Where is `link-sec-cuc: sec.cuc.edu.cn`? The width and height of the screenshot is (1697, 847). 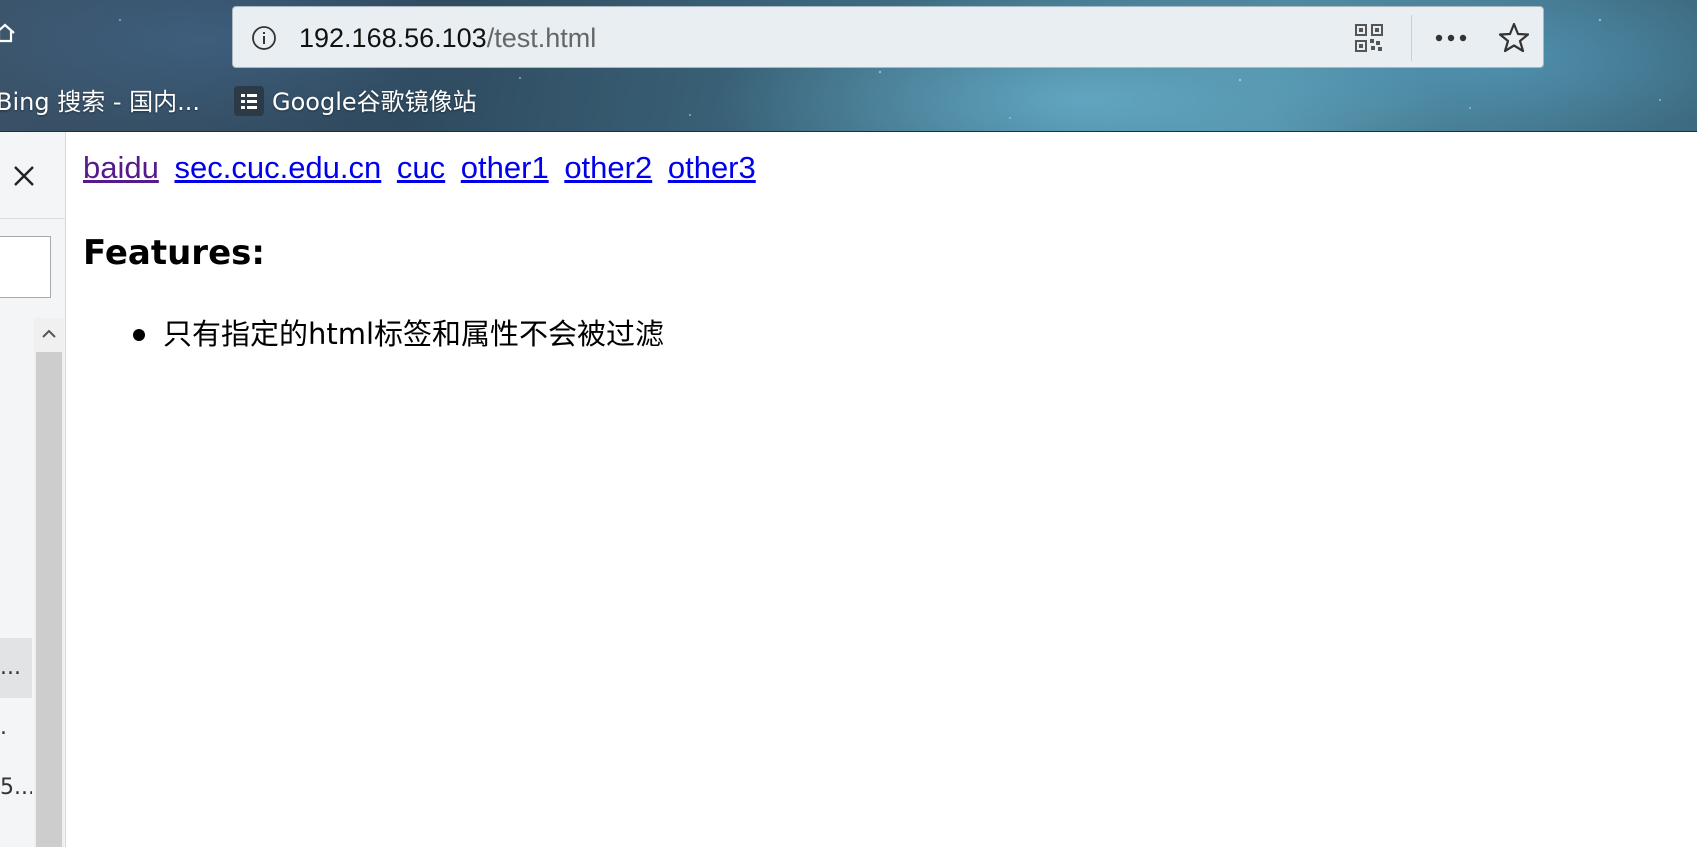 link-sec-cuc: sec.cuc.edu.cn is located at coordinates (277, 167).